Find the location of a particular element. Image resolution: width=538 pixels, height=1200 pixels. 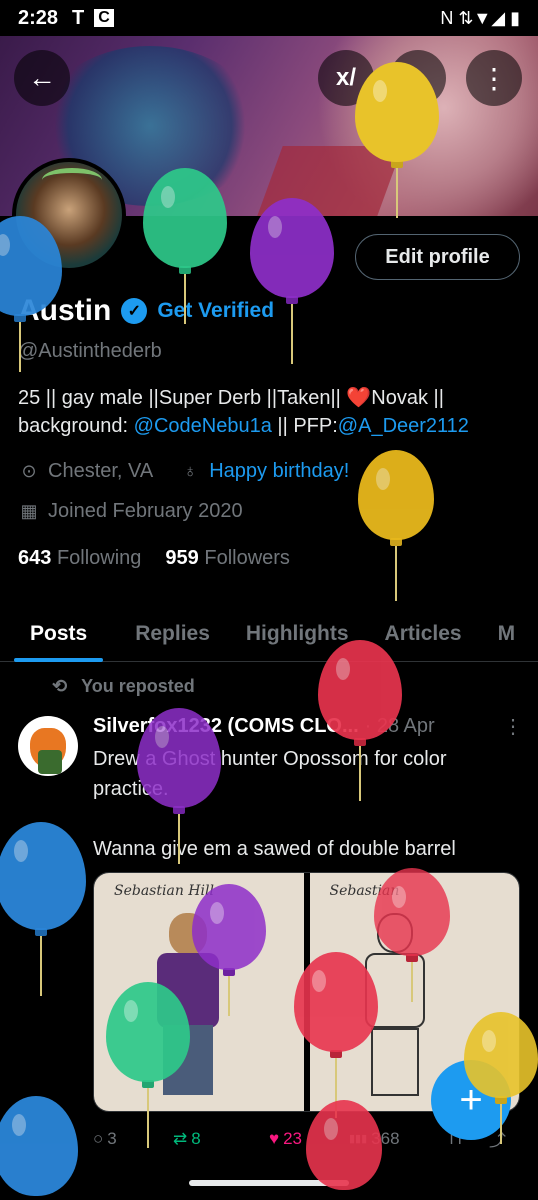

repost-indicator: ⟲ You reposted is located at coordinates (123, 686).